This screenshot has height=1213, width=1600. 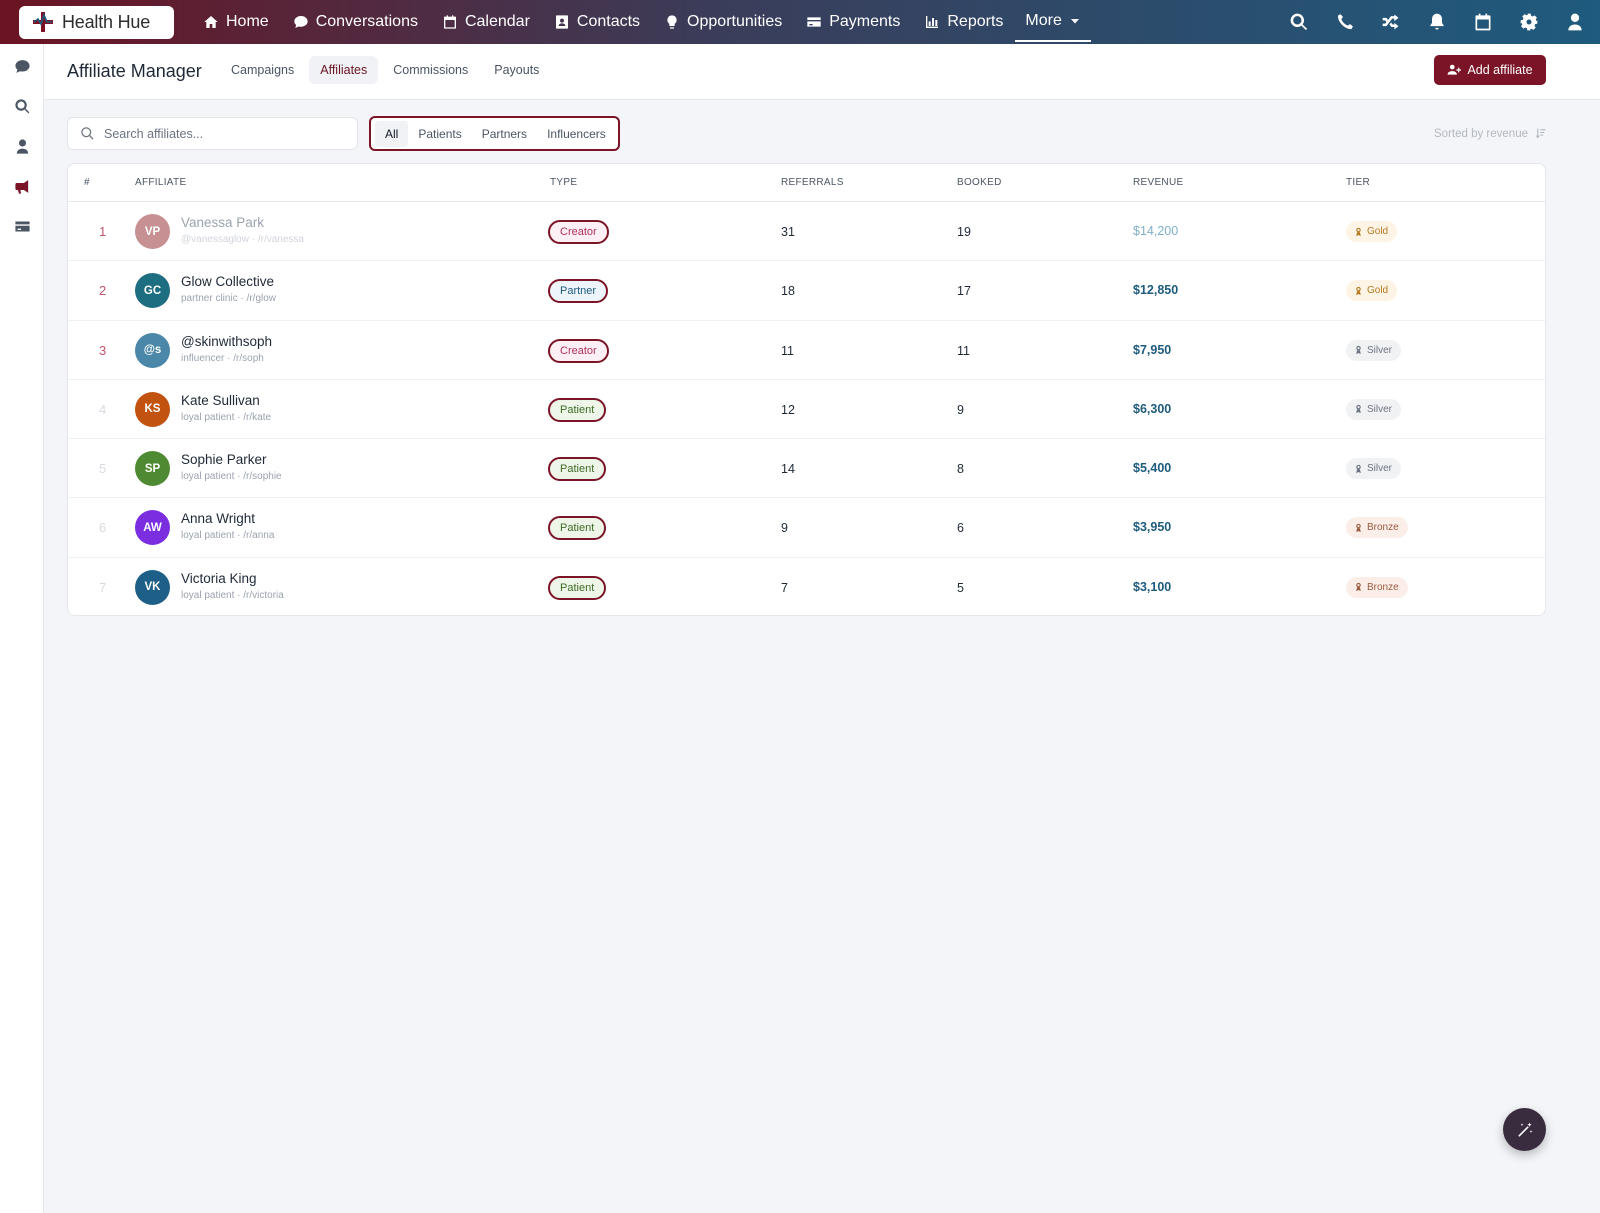 I want to click on rail-marketing-button, so click(x=22, y=186).